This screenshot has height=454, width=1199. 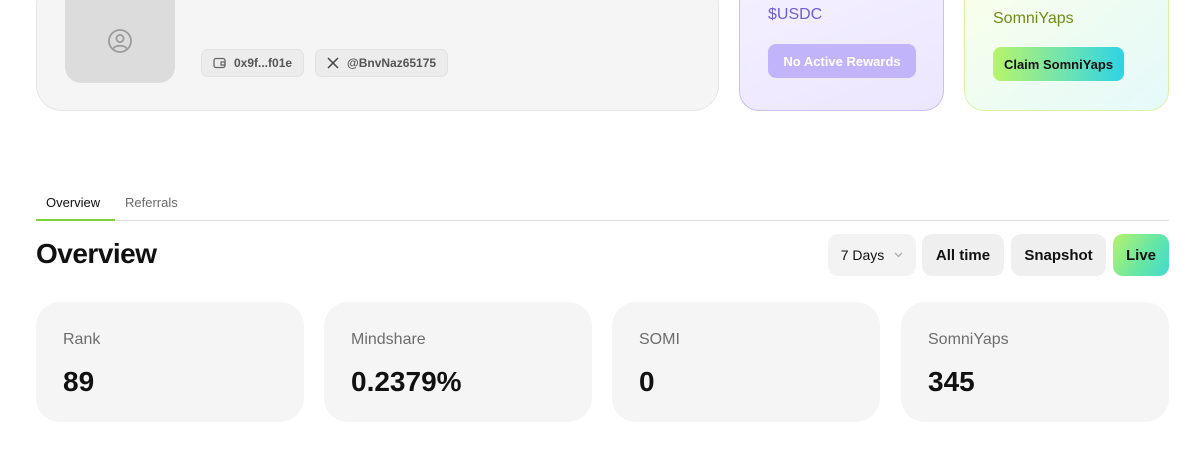 I want to click on live-button: Live, so click(x=1141, y=255).